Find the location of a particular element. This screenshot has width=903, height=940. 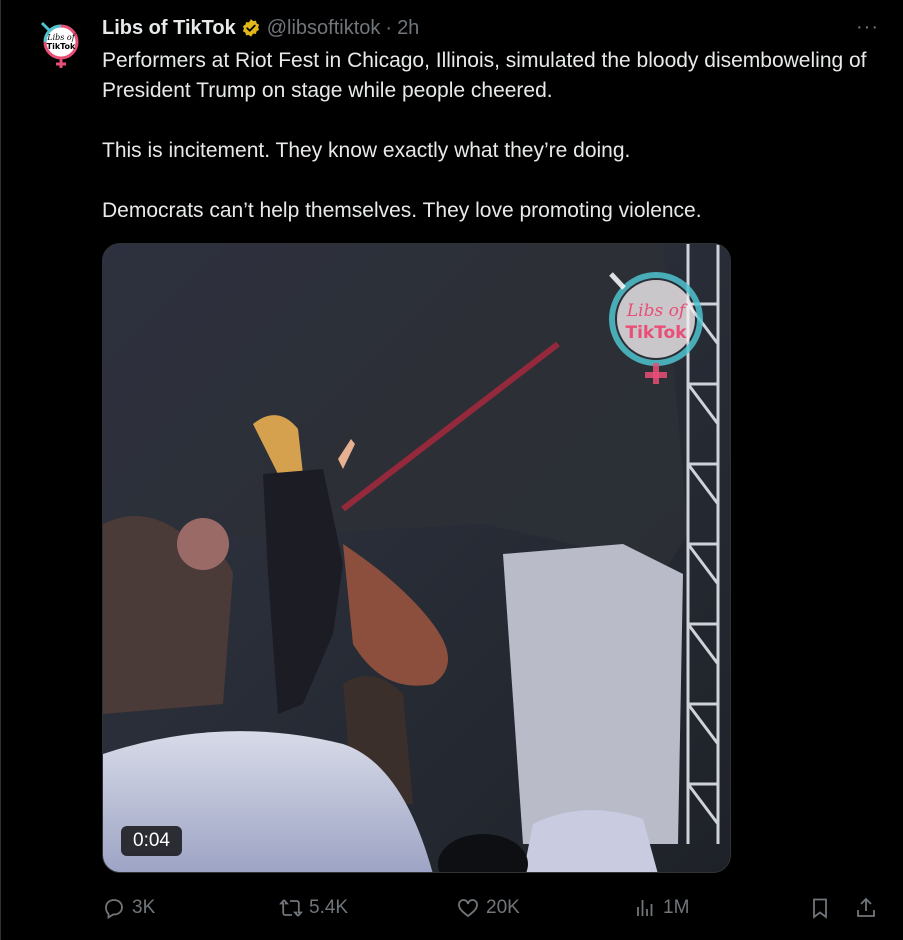

repost-button: 5.4K is located at coordinates (313, 908).